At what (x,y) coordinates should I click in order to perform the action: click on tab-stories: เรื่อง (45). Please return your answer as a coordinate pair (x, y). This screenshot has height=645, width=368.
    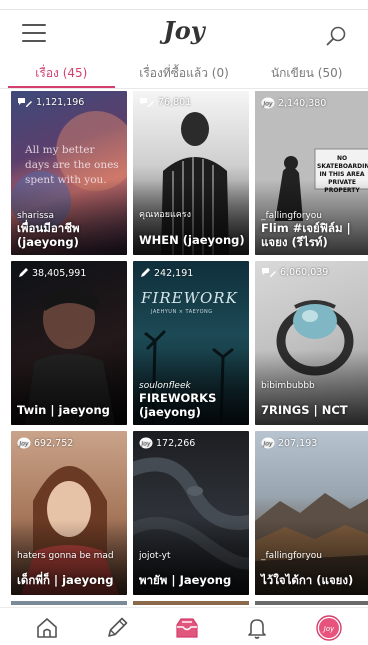
    Looking at the image, I should click on (61, 75).